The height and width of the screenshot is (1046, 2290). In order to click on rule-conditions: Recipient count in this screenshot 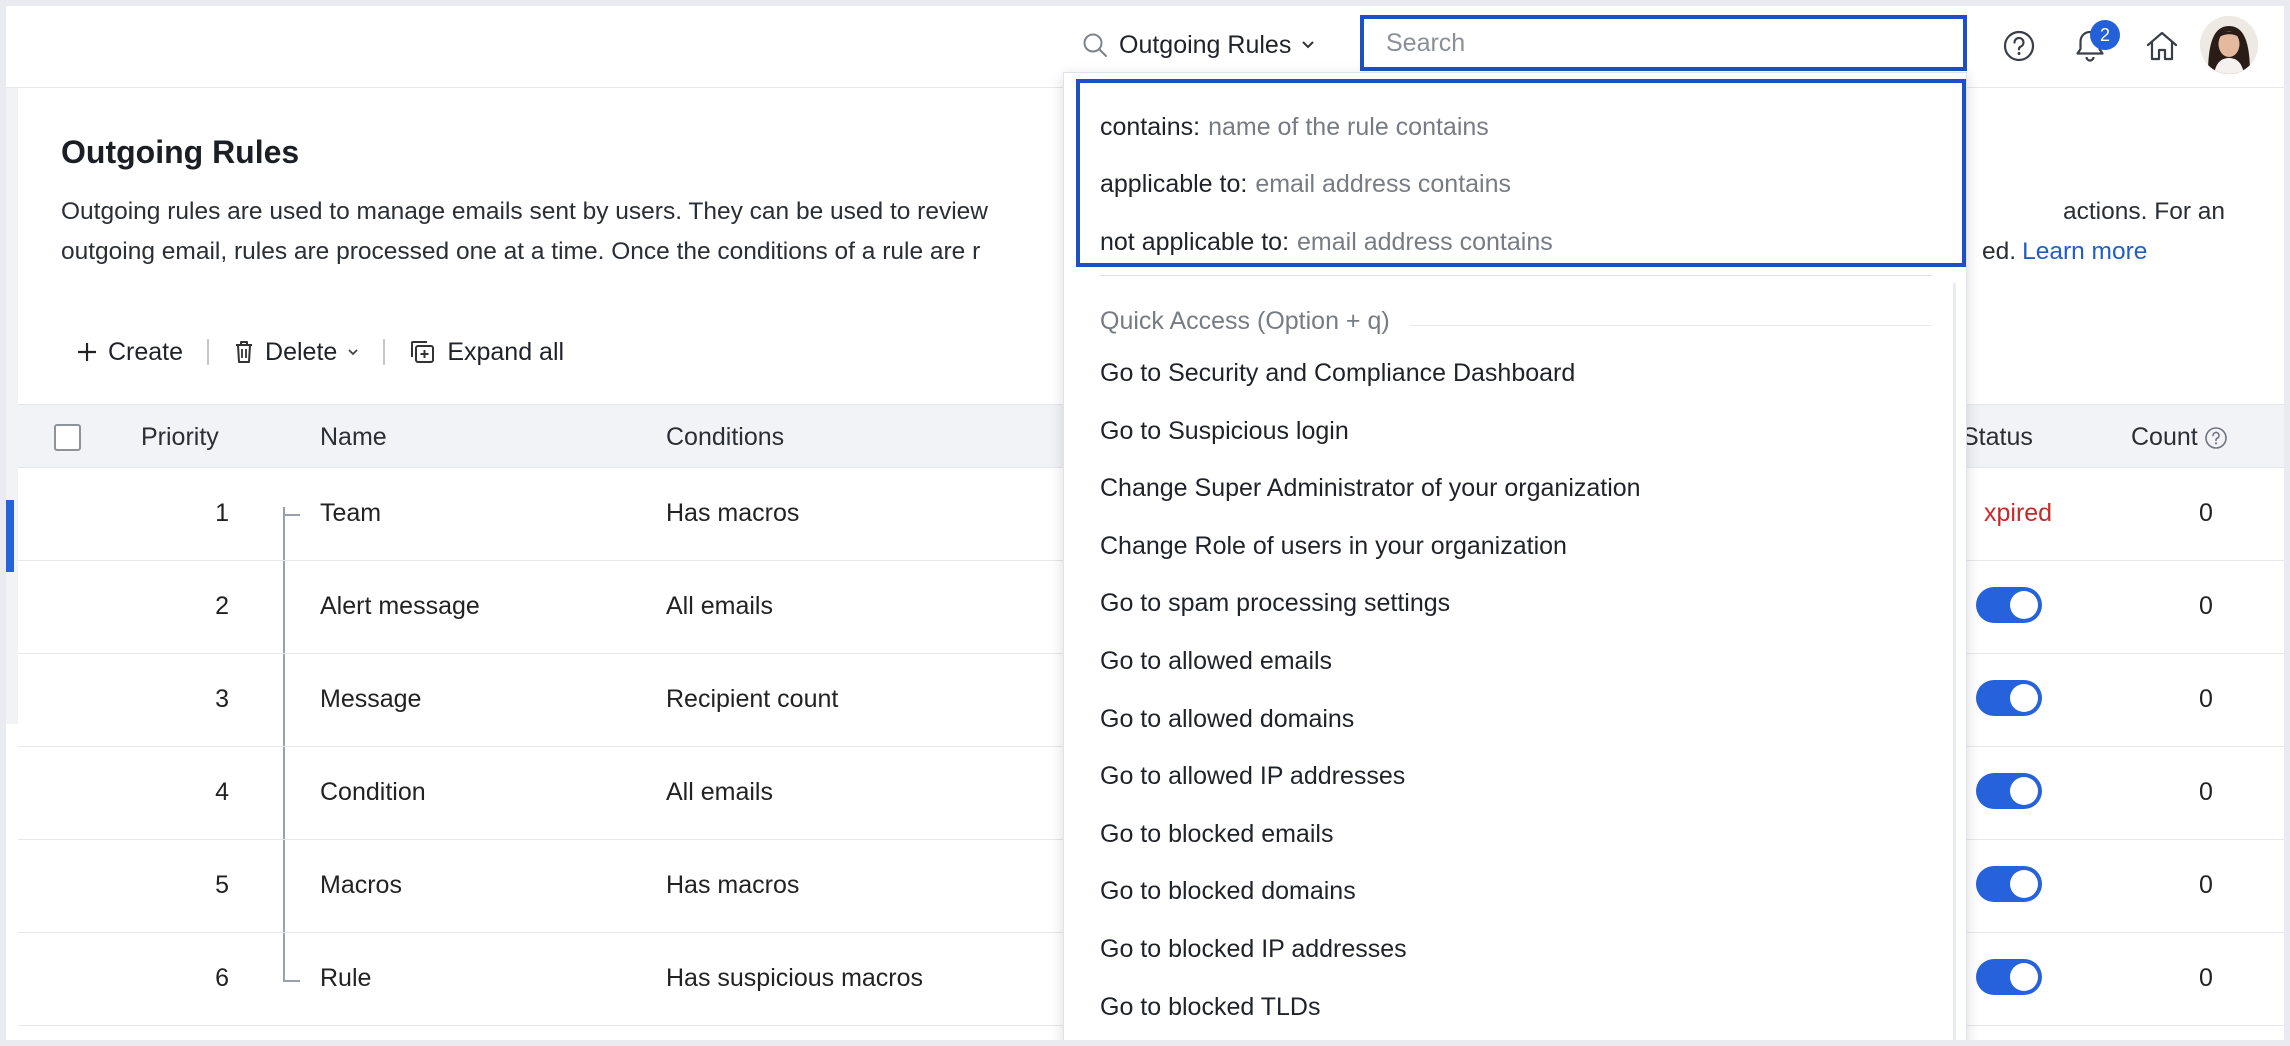, I will do `click(752, 699)`.